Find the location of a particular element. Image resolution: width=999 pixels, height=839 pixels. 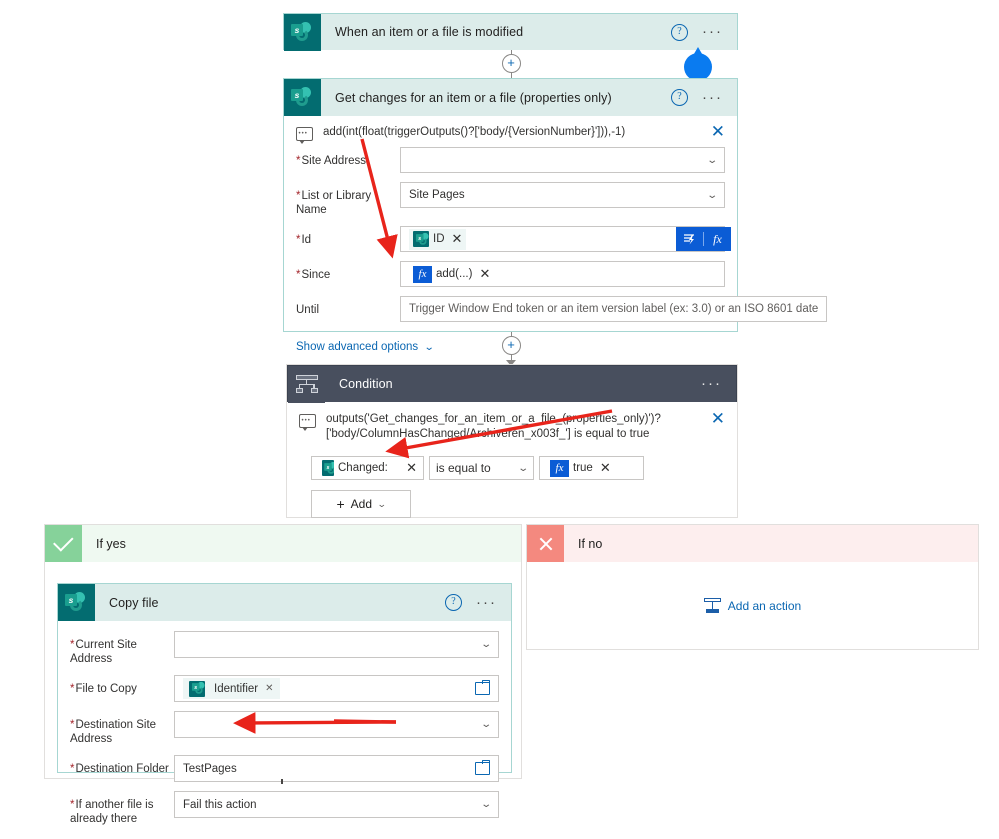

field-destination-folder: *Destination Folder TestPages is located at coordinates (284, 768).